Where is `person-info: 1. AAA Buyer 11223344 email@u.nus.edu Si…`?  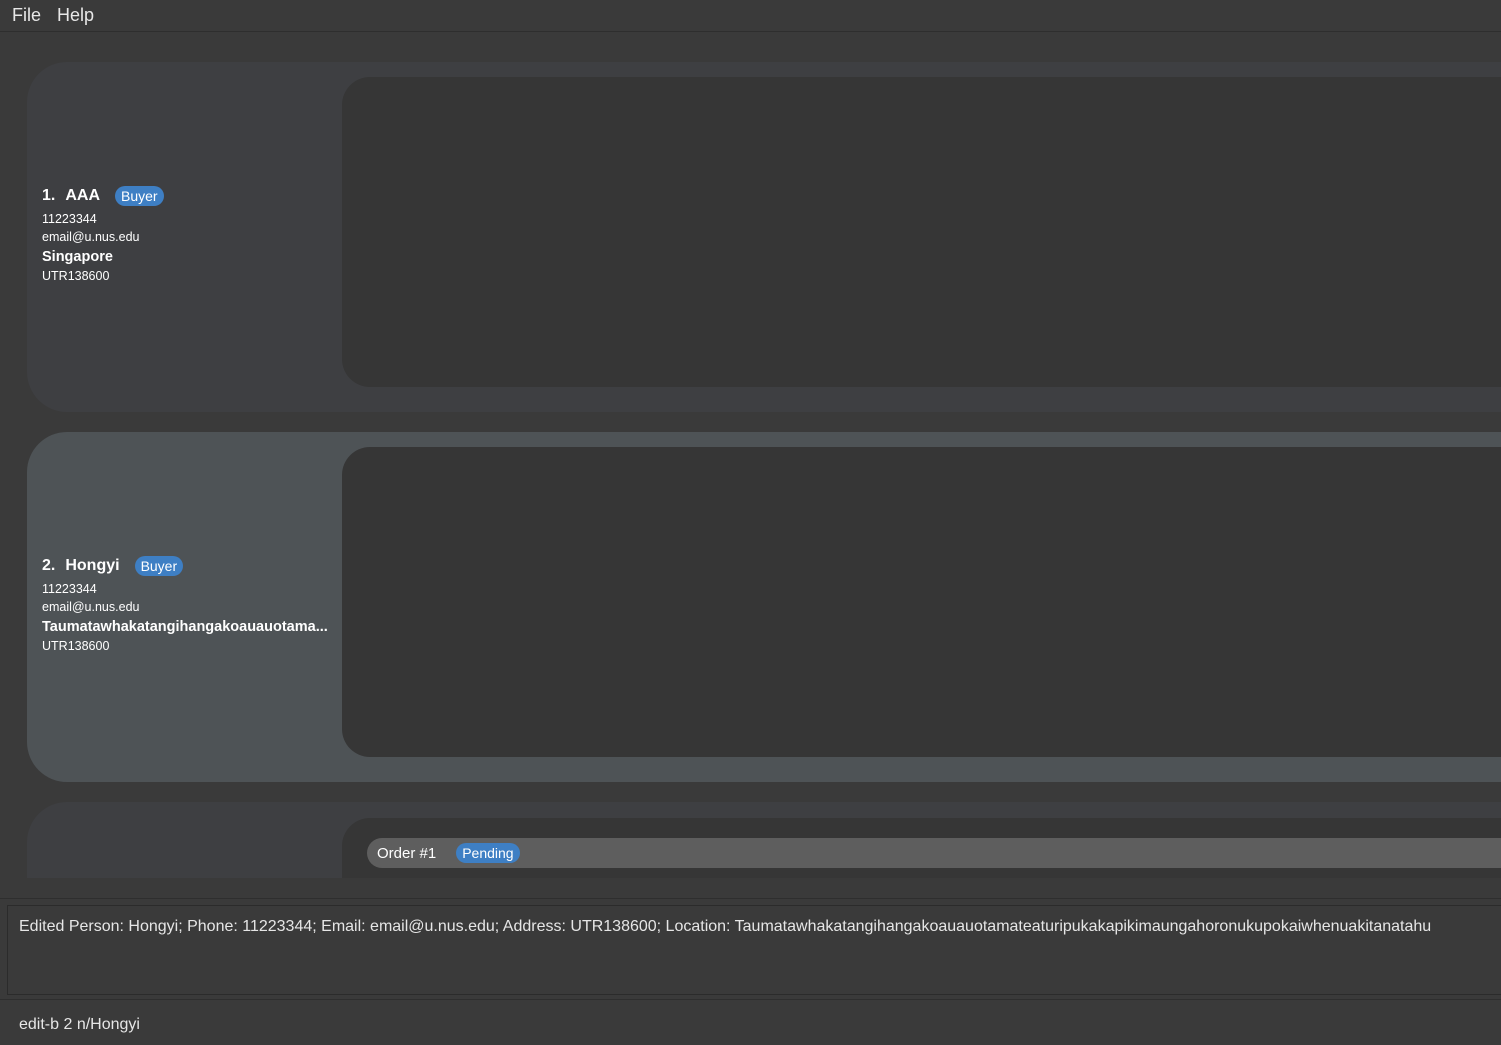
person-info: 1. AAA Buyer 11223344 email@u.nus.edu Si… is located at coordinates (187, 234).